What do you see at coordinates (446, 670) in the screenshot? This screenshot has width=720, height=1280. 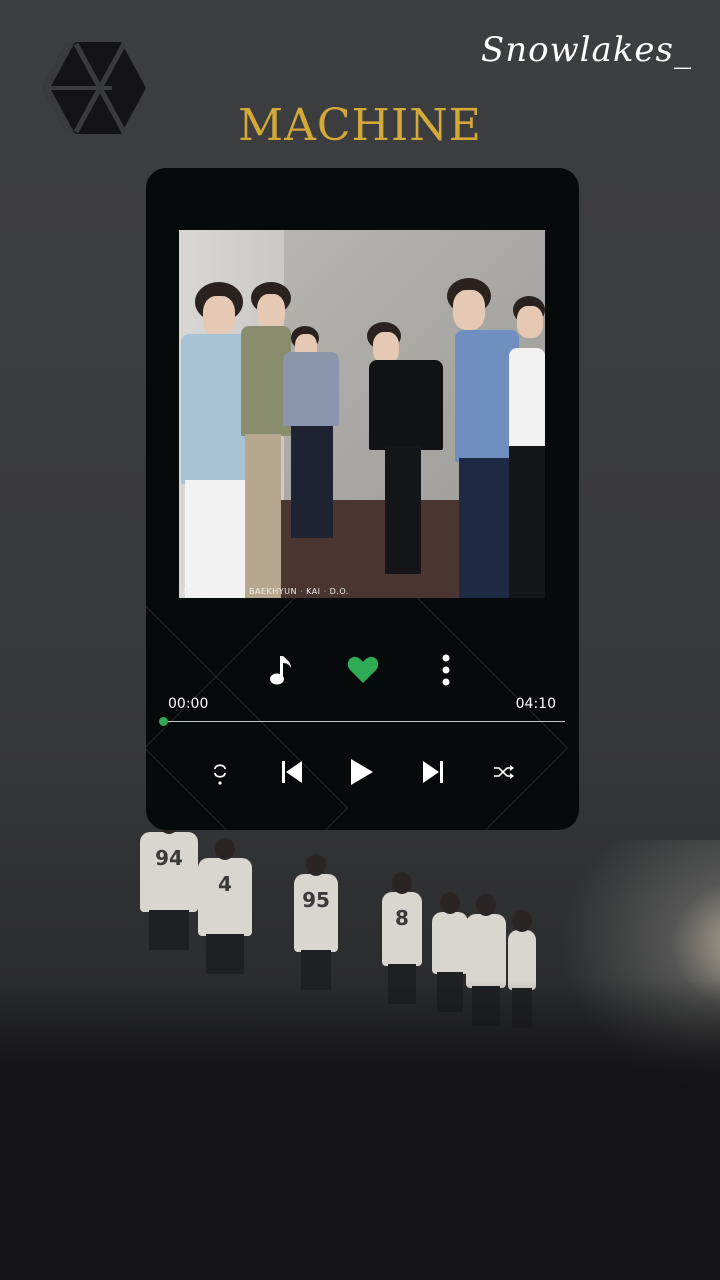 I see `more-vertical-icon` at bounding box center [446, 670].